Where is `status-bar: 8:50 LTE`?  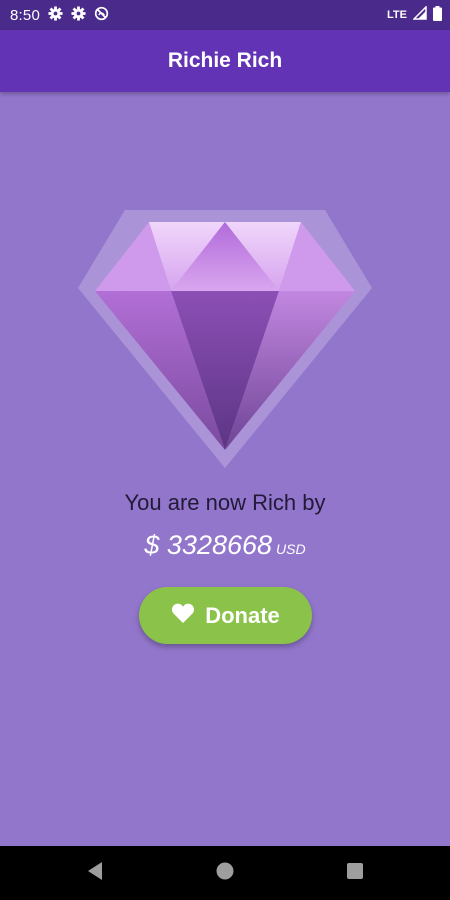 status-bar: 8:50 LTE is located at coordinates (225, 15).